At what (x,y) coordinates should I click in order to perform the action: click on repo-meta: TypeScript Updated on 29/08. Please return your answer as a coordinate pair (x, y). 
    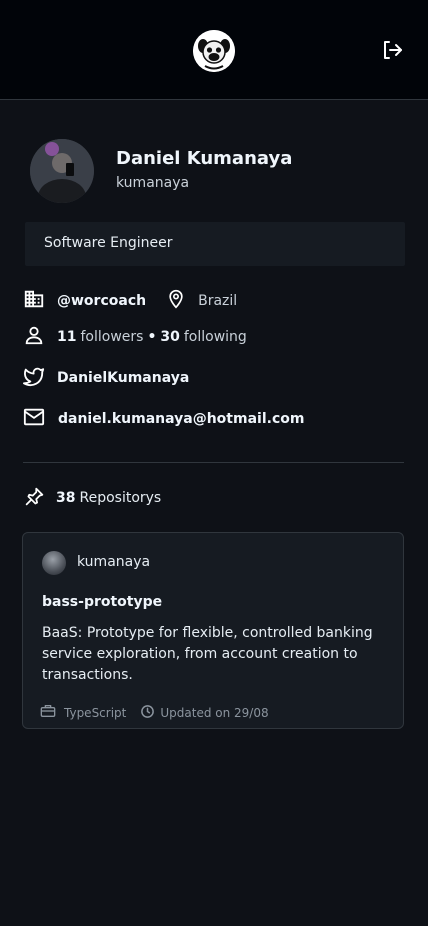
    Looking at the image, I should click on (154, 712).